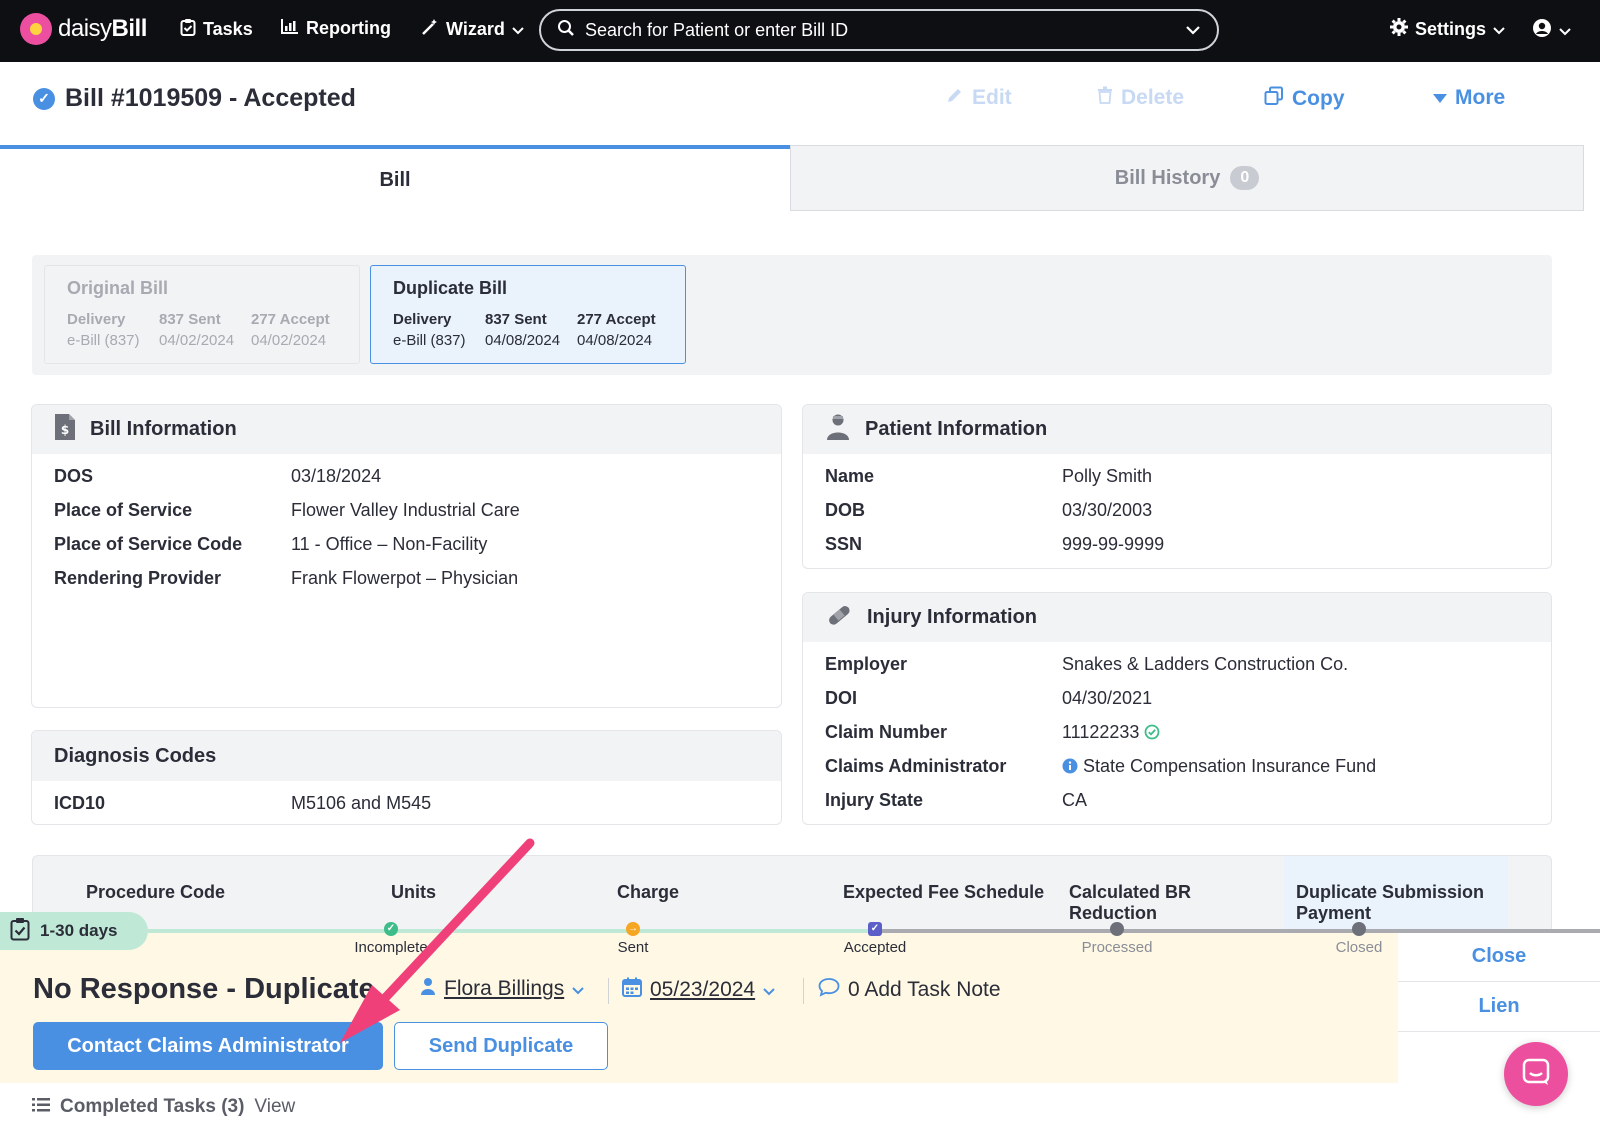  I want to click on nav-reporting: Reporting, so click(336, 28).